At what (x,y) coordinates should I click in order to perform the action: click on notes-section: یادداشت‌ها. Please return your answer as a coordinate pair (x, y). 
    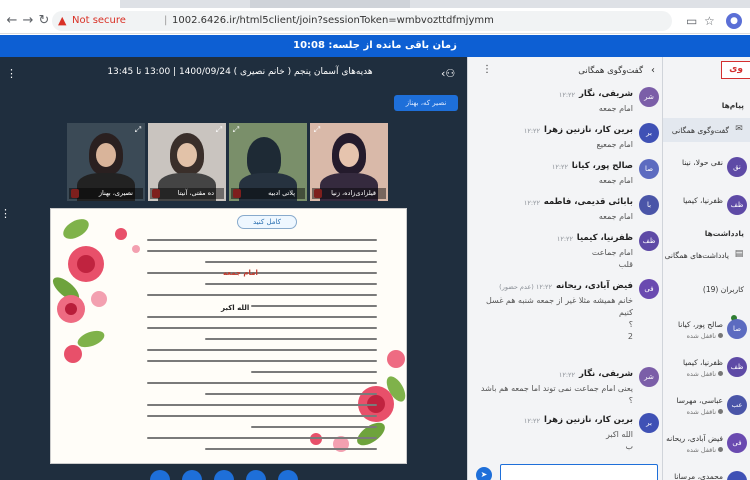
    Looking at the image, I should click on (724, 233).